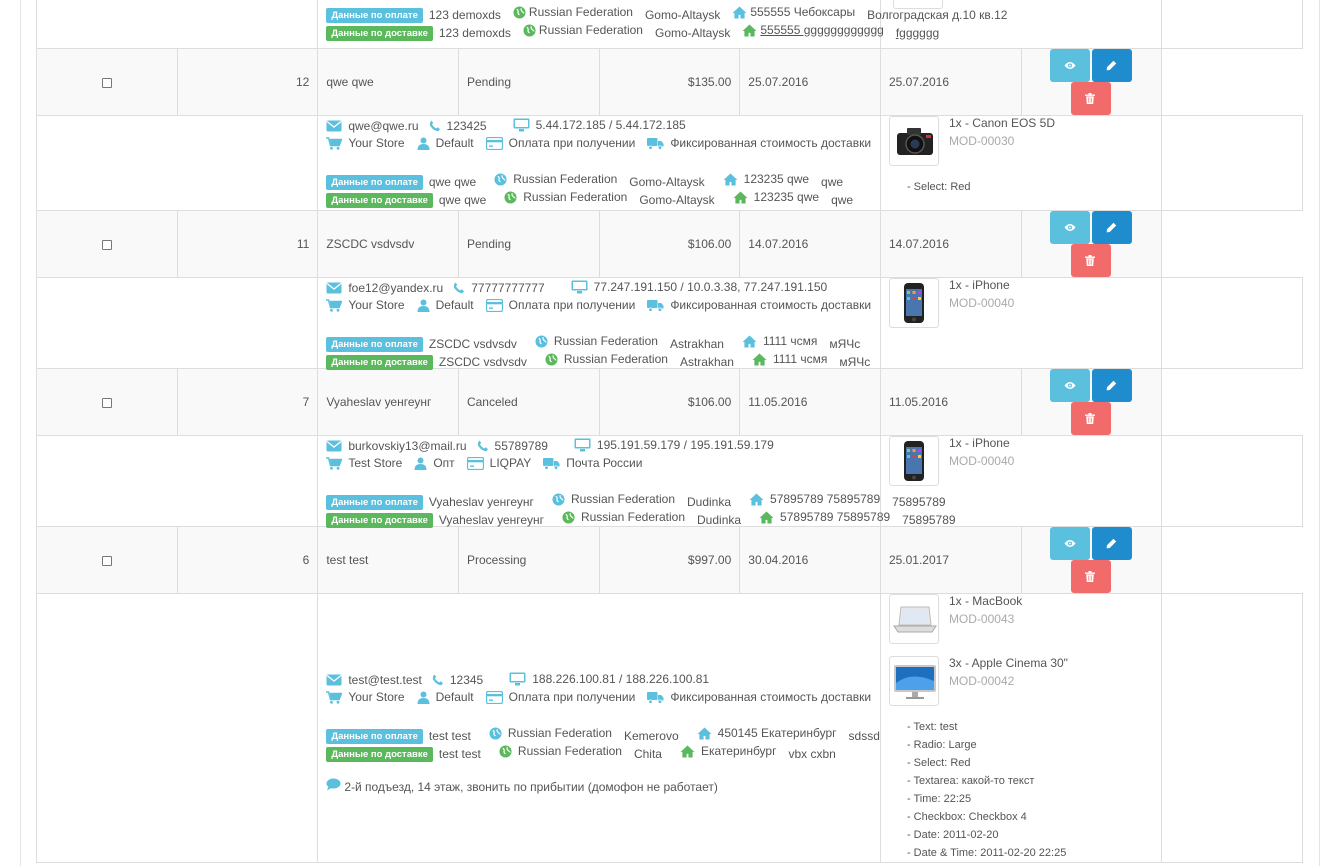 The width and height of the screenshot is (1338, 866). What do you see at coordinates (810, 402) in the screenshot?
I see `order-date-added: 11.05.2016` at bounding box center [810, 402].